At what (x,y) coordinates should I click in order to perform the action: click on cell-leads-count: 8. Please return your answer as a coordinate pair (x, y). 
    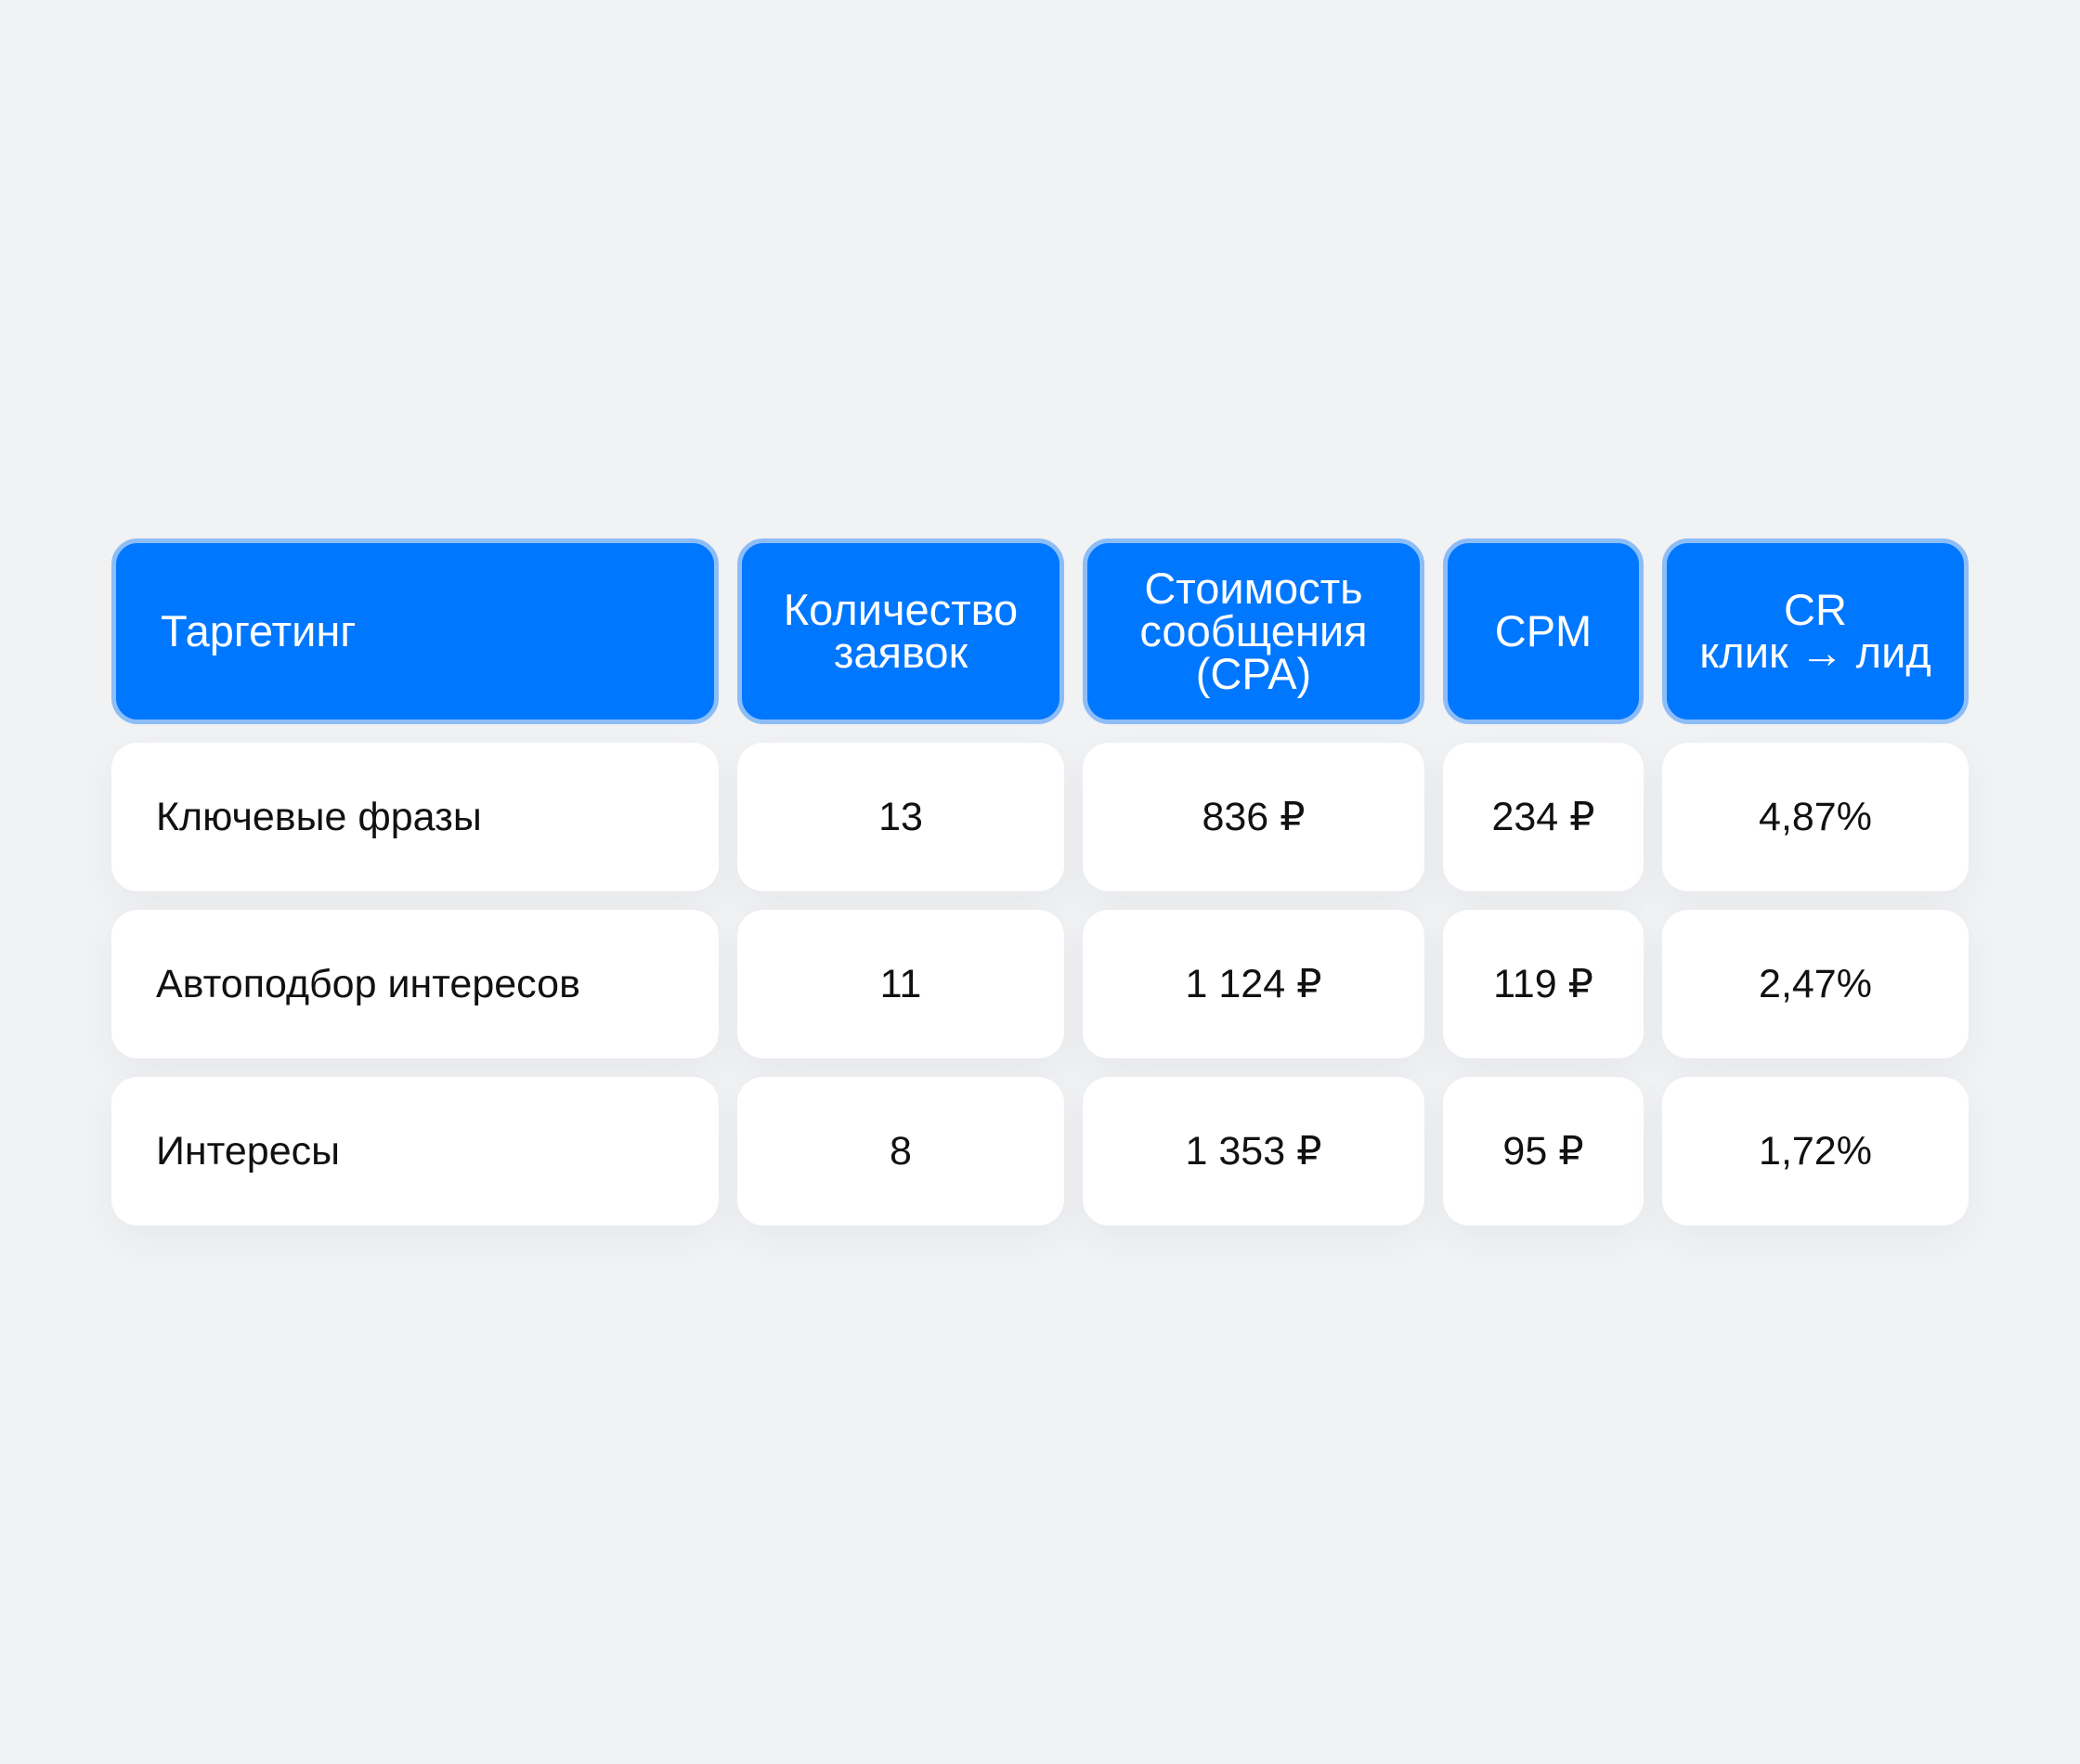
    Looking at the image, I should click on (900, 1151).